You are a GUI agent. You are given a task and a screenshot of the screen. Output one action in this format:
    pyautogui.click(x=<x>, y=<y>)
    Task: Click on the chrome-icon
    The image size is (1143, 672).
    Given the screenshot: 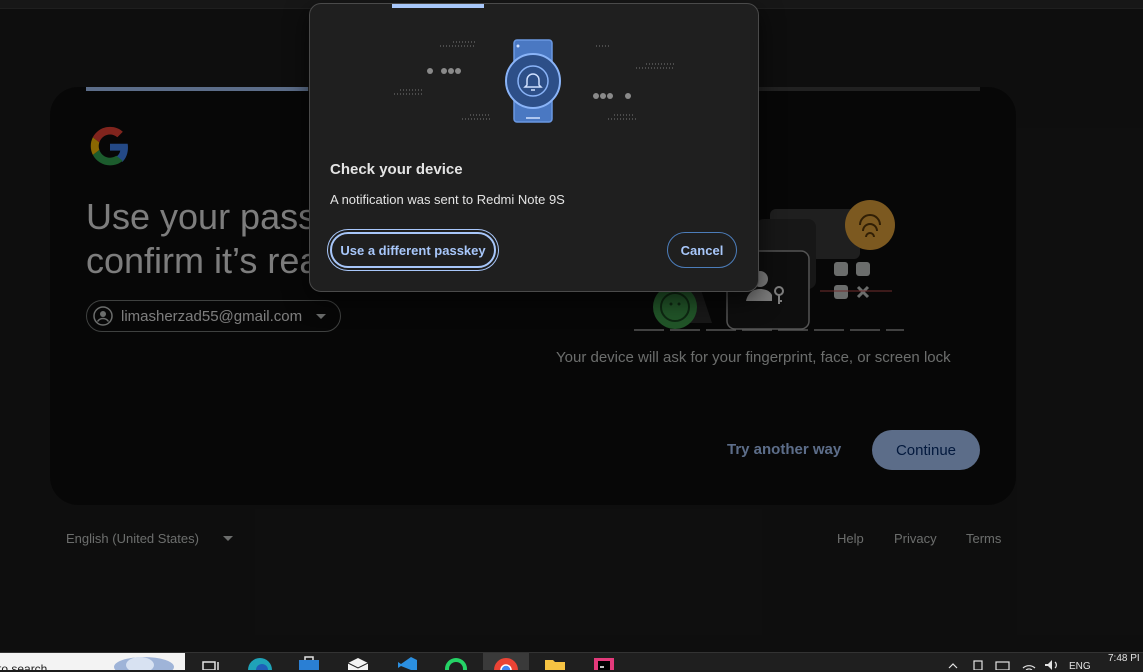 What is the action you would take?
    pyautogui.click(x=506, y=663)
    